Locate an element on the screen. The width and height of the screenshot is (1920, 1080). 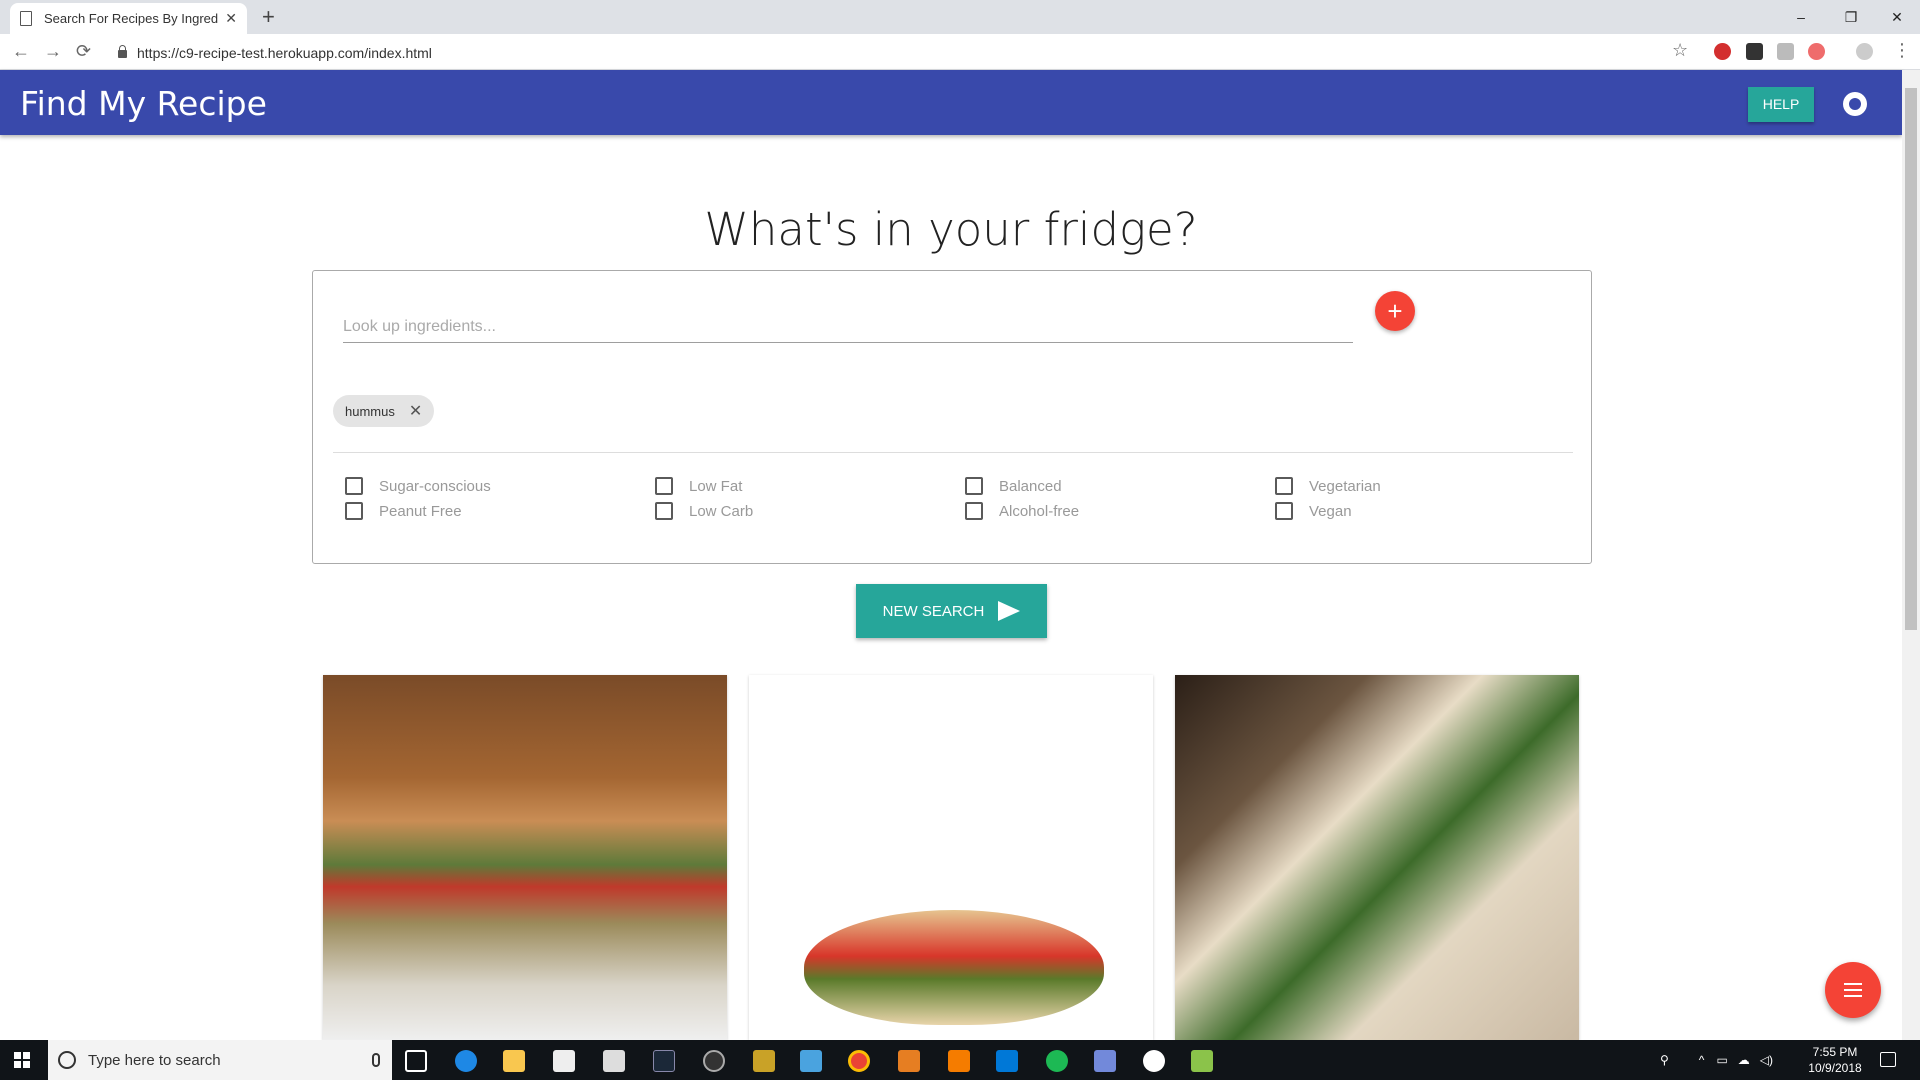
help-button: HELP is located at coordinates (1781, 104).